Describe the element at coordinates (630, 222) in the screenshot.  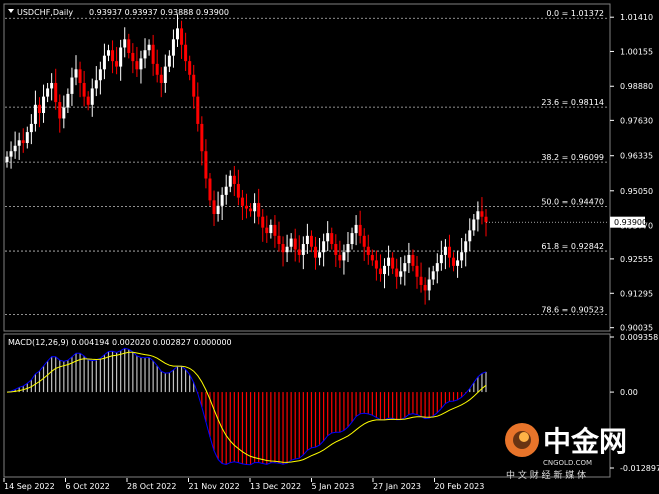
I see `last-price-label: 0.93900` at that location.